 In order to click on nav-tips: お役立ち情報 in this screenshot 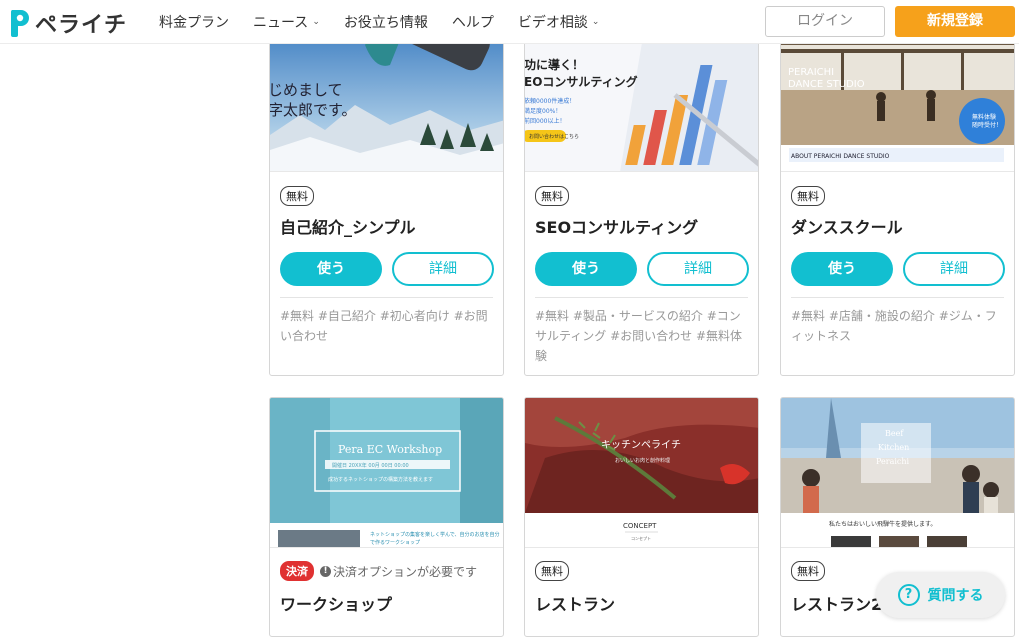, I will do `click(386, 22)`.